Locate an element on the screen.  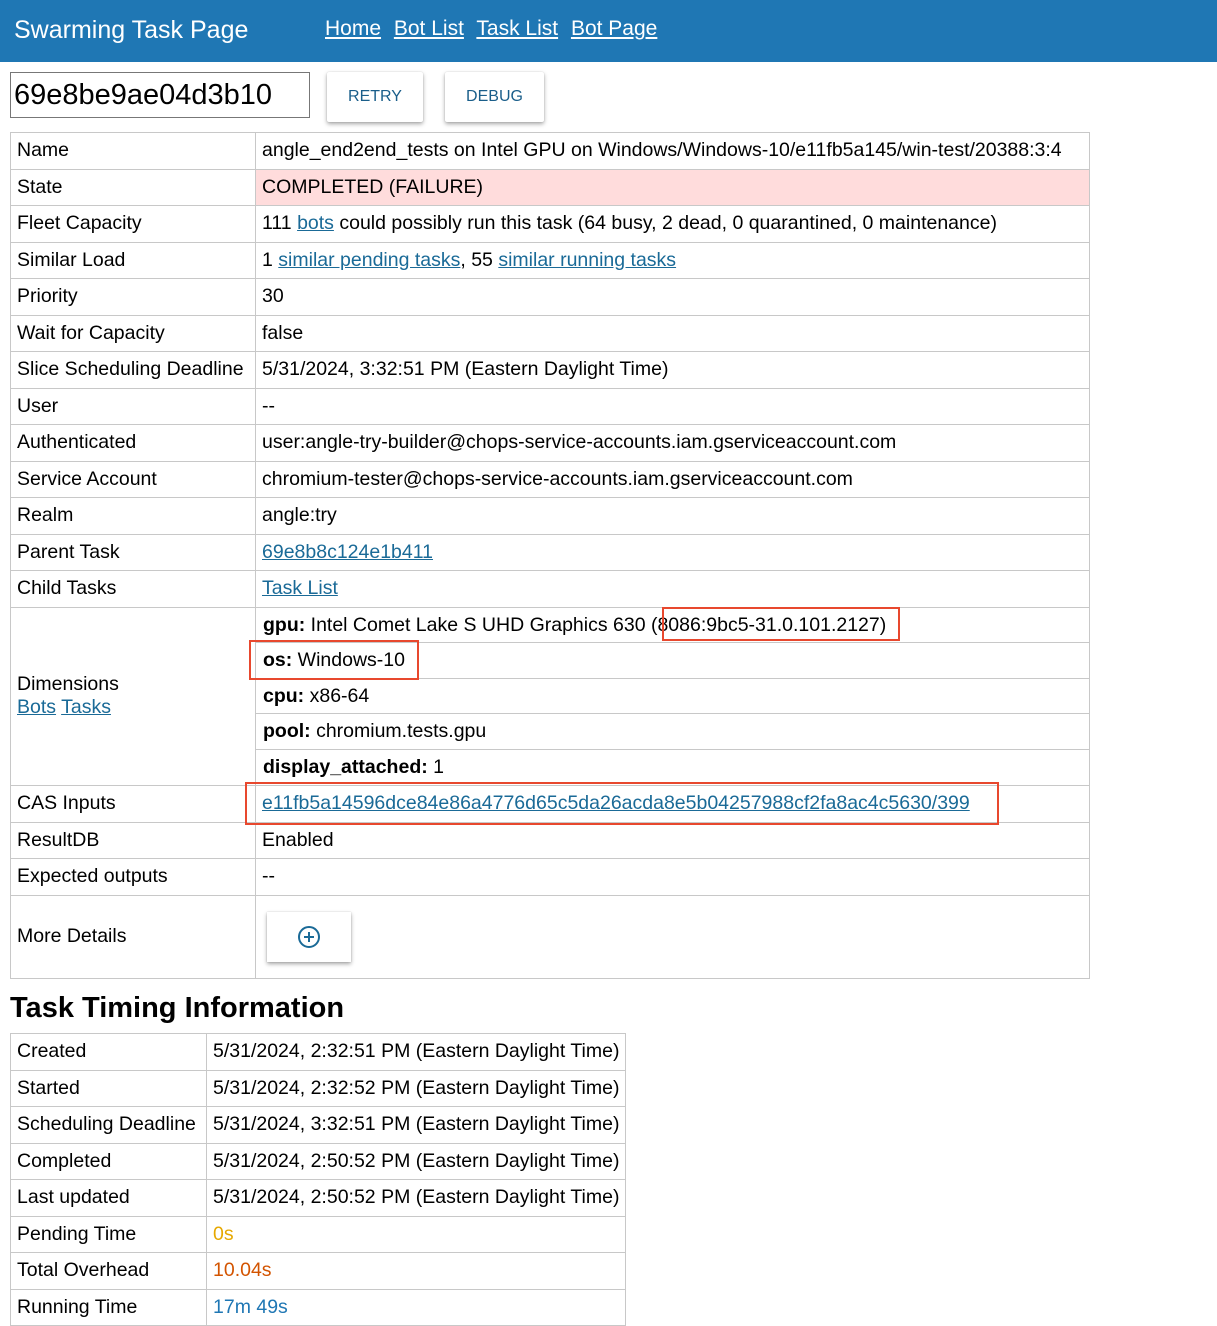
dimension-key: gpu: is located at coordinates (284, 624).